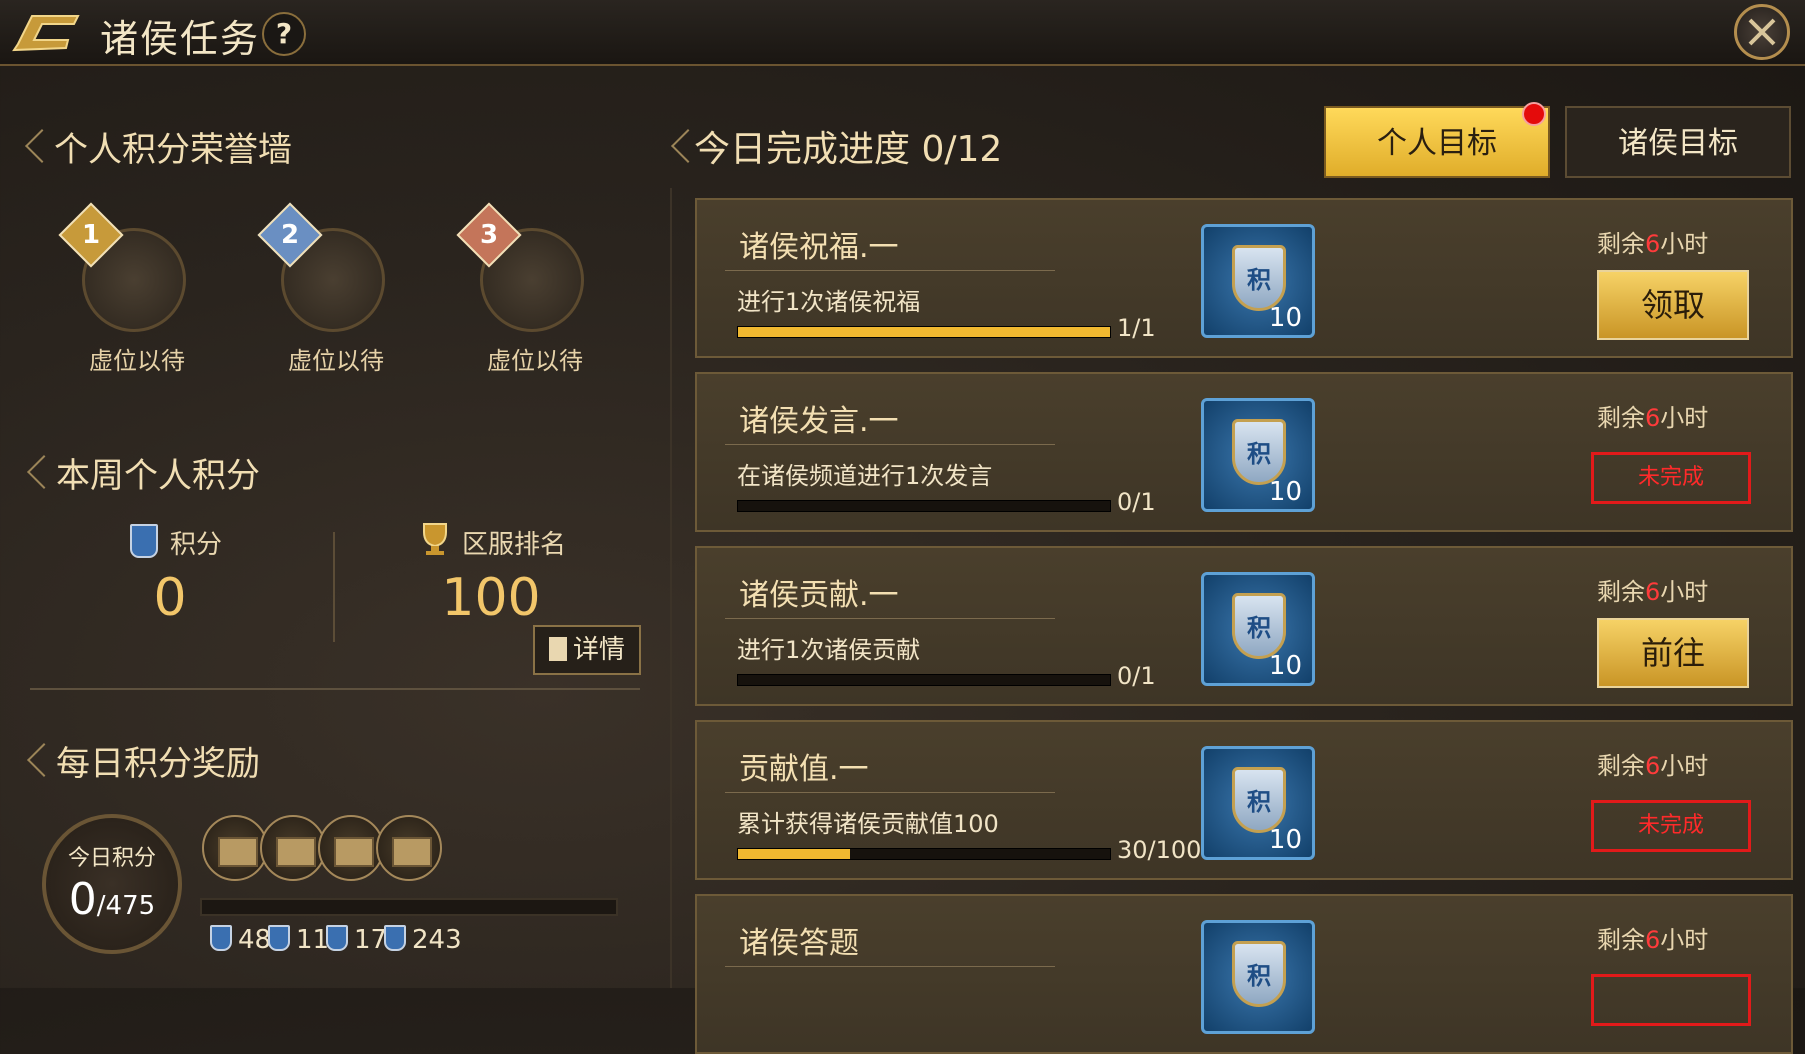  I want to click on section-divider, so click(335, 689).